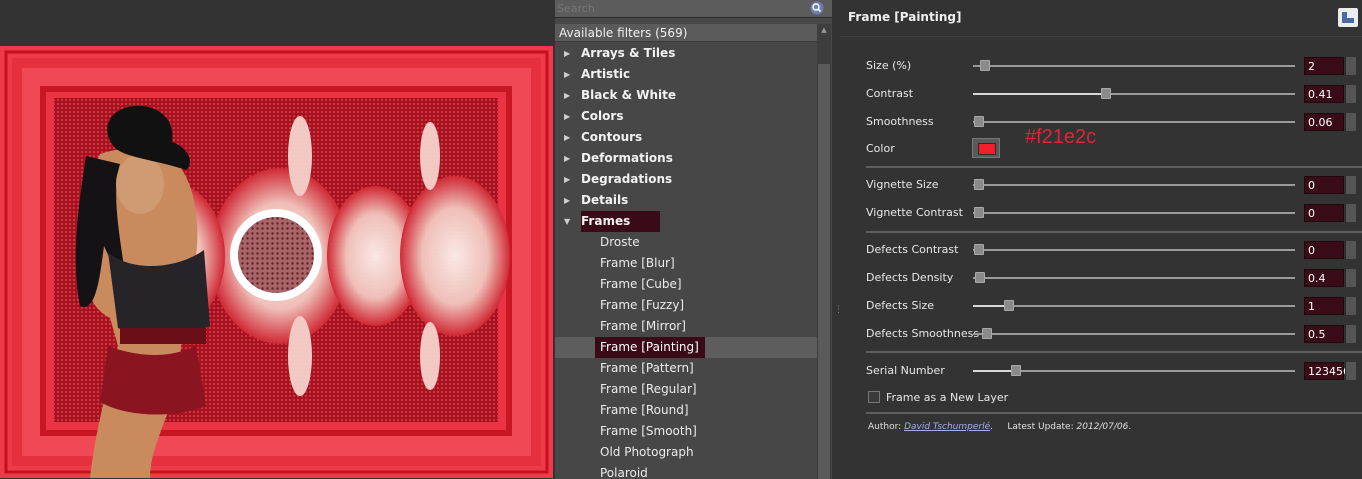 The image size is (1362, 479). I want to click on filter-item-frame-regular: Frame [Regular], so click(686, 389).